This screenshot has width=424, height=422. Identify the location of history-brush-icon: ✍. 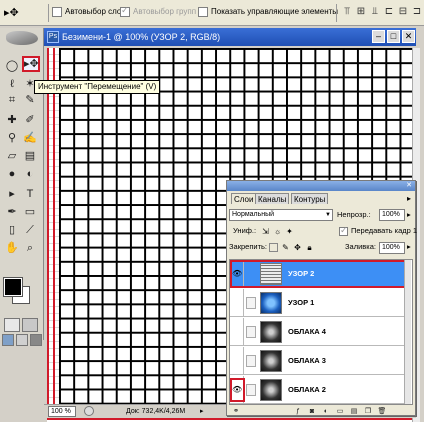
(30, 138).